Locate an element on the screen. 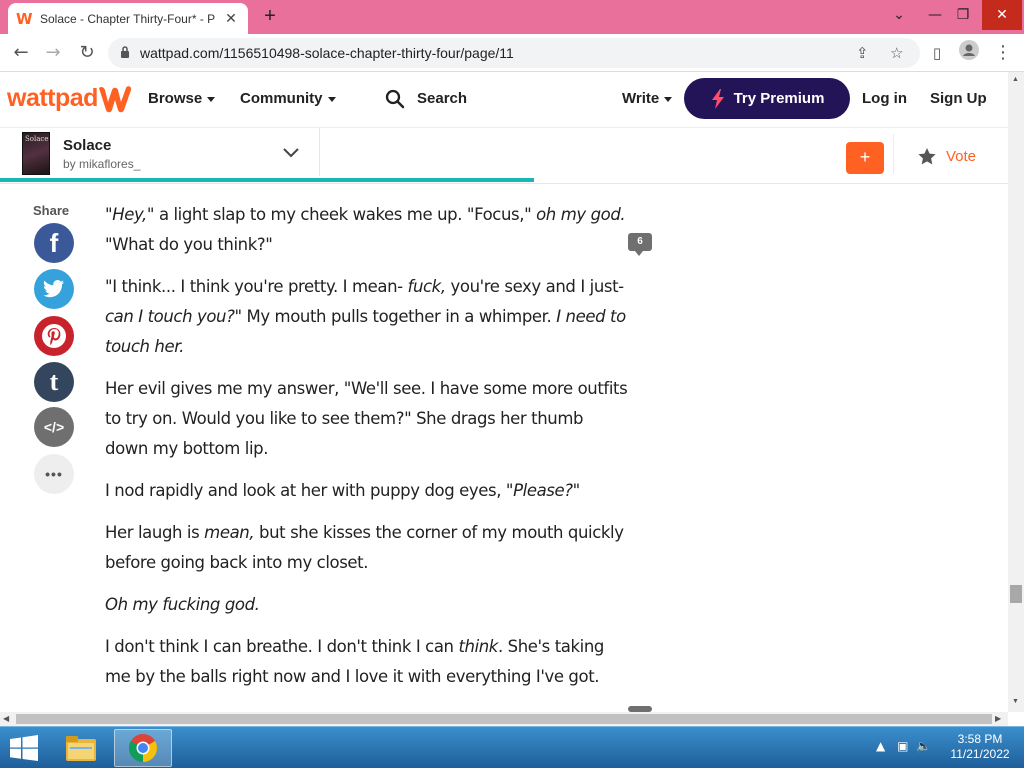 The width and height of the screenshot is (1024, 768). story-title: Solace is located at coordinates (87, 145).